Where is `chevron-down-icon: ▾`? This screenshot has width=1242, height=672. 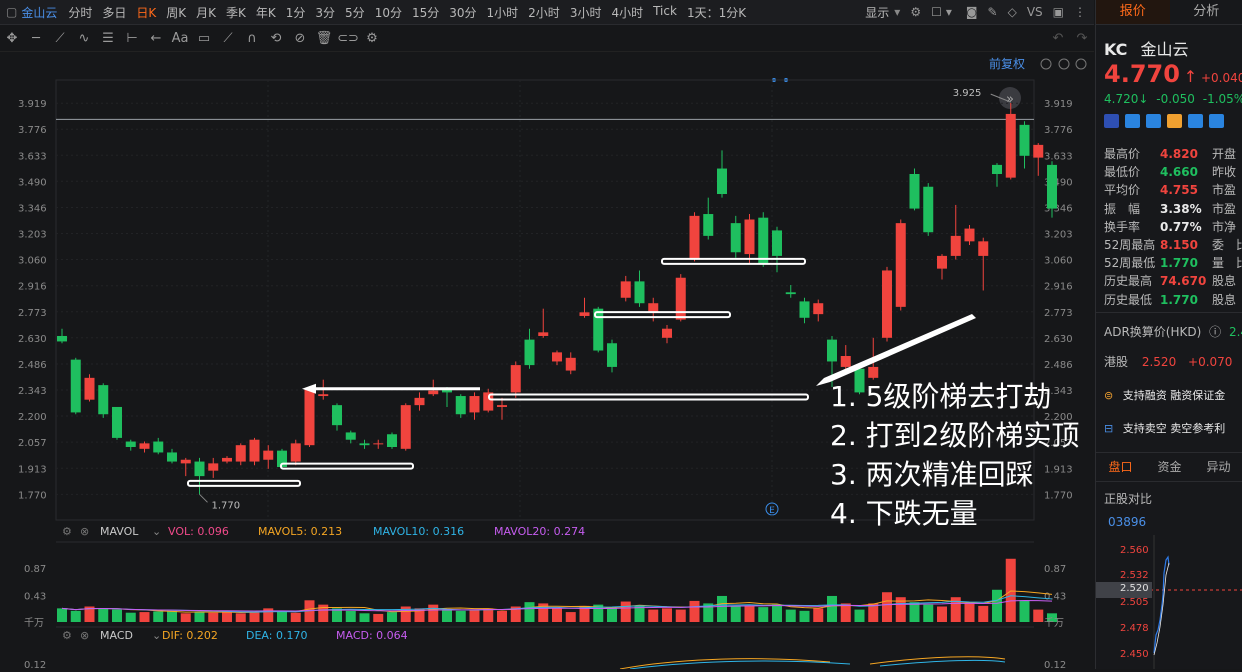 chevron-down-icon: ▾ is located at coordinates (949, 12).